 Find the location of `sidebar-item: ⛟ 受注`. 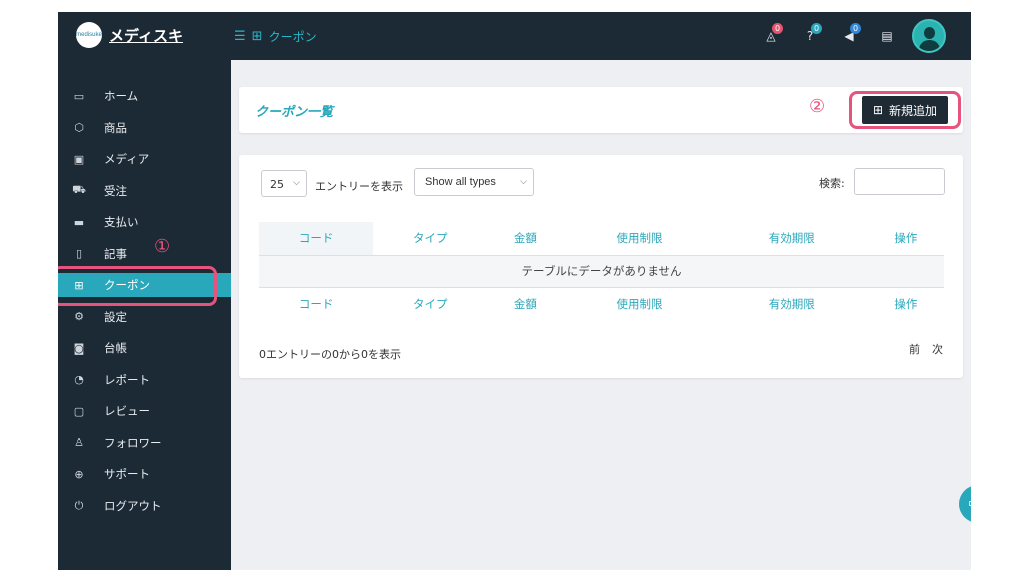

sidebar-item: ⛟ 受注 is located at coordinates (144, 191).